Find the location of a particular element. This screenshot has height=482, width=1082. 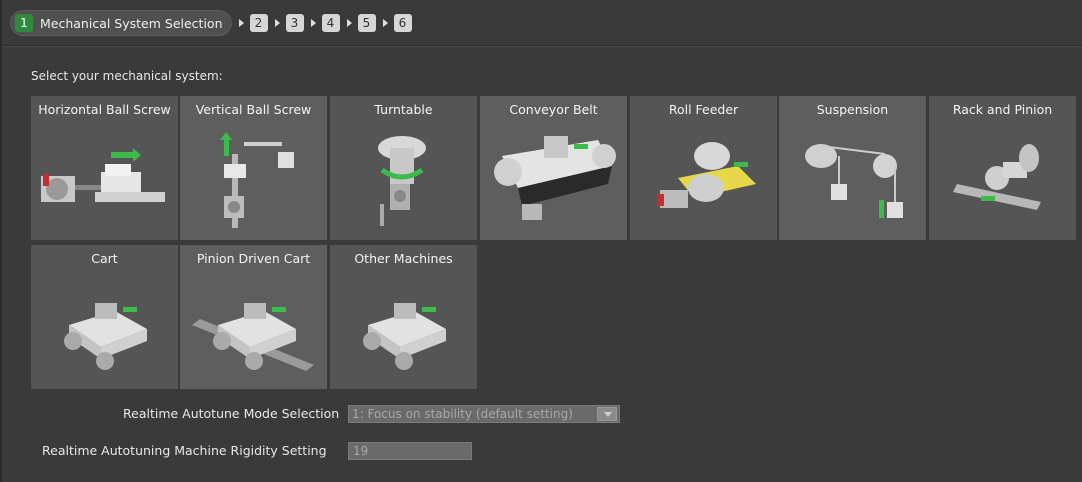

step-1-title: Mechanical System Selection is located at coordinates (131, 23).